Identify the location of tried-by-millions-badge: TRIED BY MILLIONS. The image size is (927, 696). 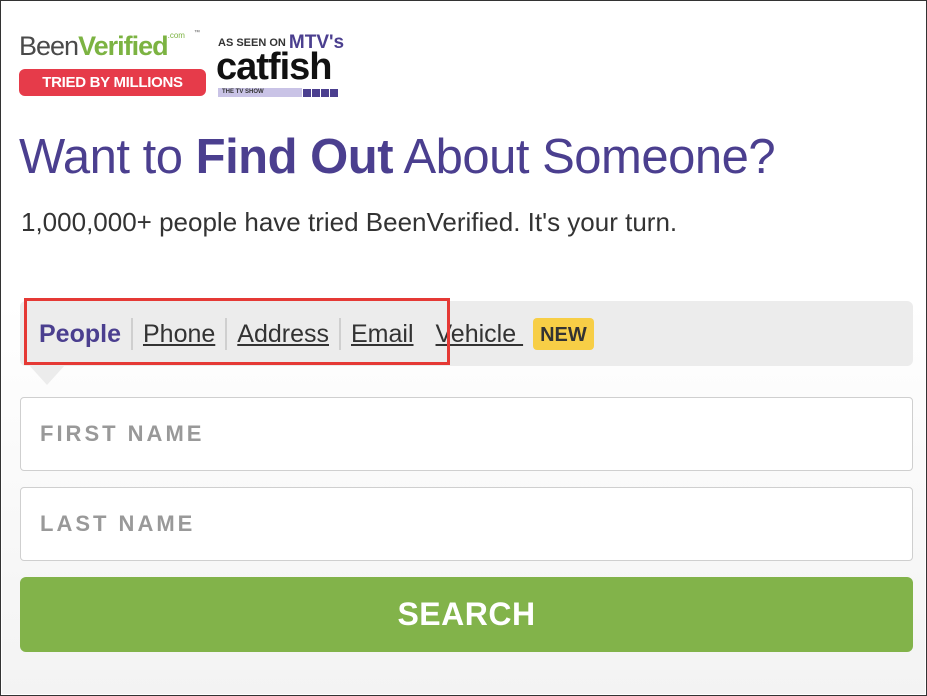
(112, 82).